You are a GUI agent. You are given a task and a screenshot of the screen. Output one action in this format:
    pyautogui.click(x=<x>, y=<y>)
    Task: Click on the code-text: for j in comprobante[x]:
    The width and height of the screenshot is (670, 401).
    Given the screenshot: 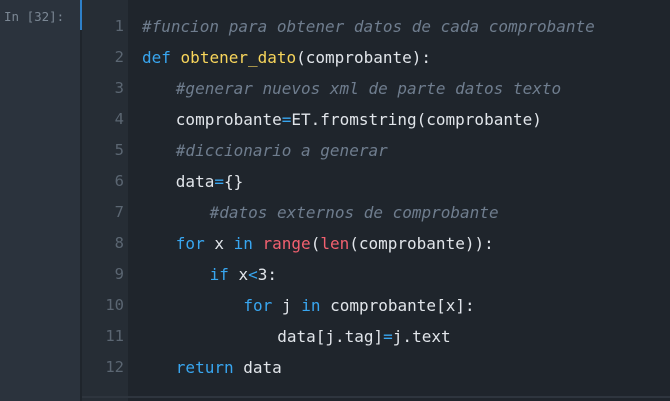 What is the action you would take?
    pyautogui.click(x=358, y=305)
    